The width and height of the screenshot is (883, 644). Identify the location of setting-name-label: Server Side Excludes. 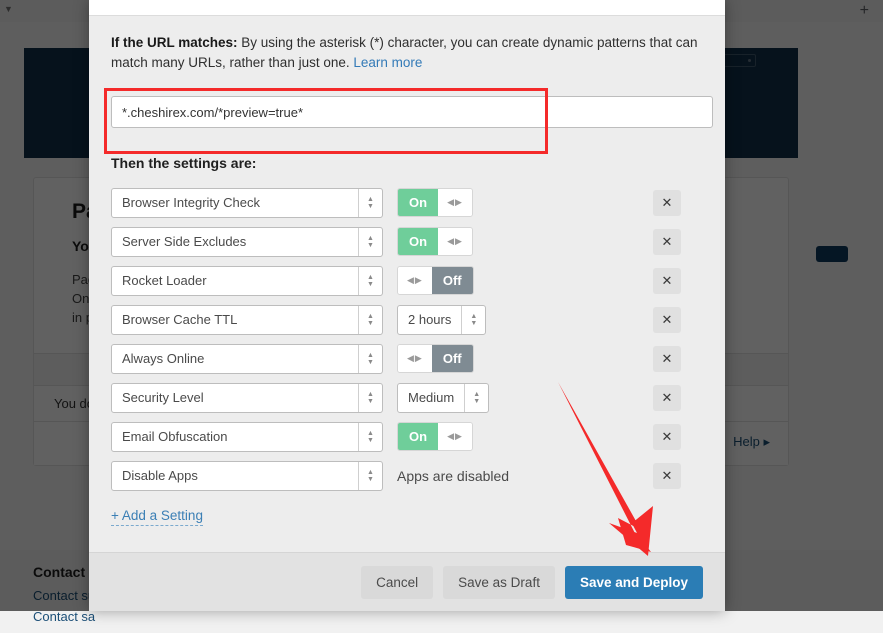
(235, 242).